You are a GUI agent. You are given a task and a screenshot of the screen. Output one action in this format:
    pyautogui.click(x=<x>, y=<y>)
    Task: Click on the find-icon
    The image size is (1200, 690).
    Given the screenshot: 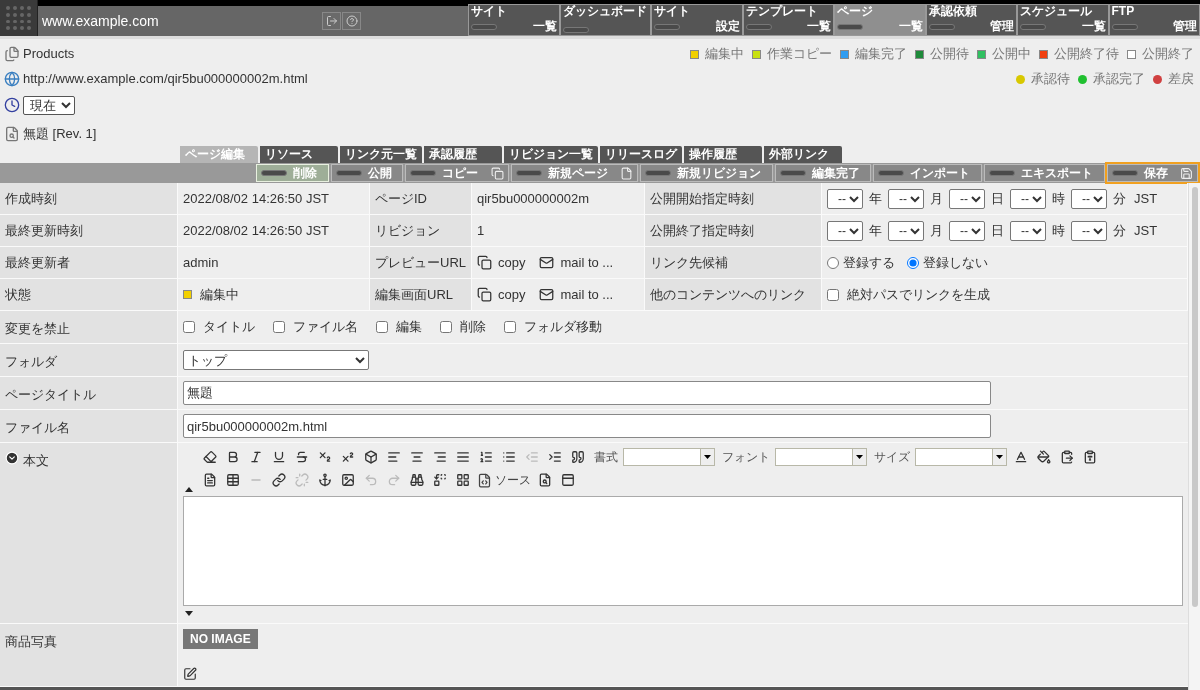 What is the action you would take?
    pyautogui.click(x=417, y=480)
    